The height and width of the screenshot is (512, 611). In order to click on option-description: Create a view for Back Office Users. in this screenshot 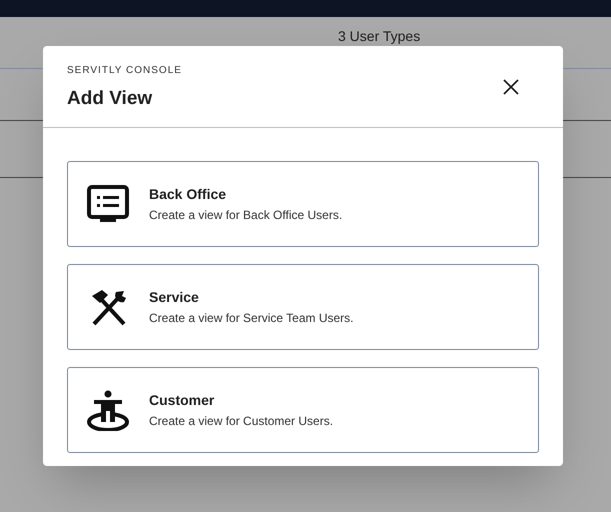, I will do `click(245, 215)`.